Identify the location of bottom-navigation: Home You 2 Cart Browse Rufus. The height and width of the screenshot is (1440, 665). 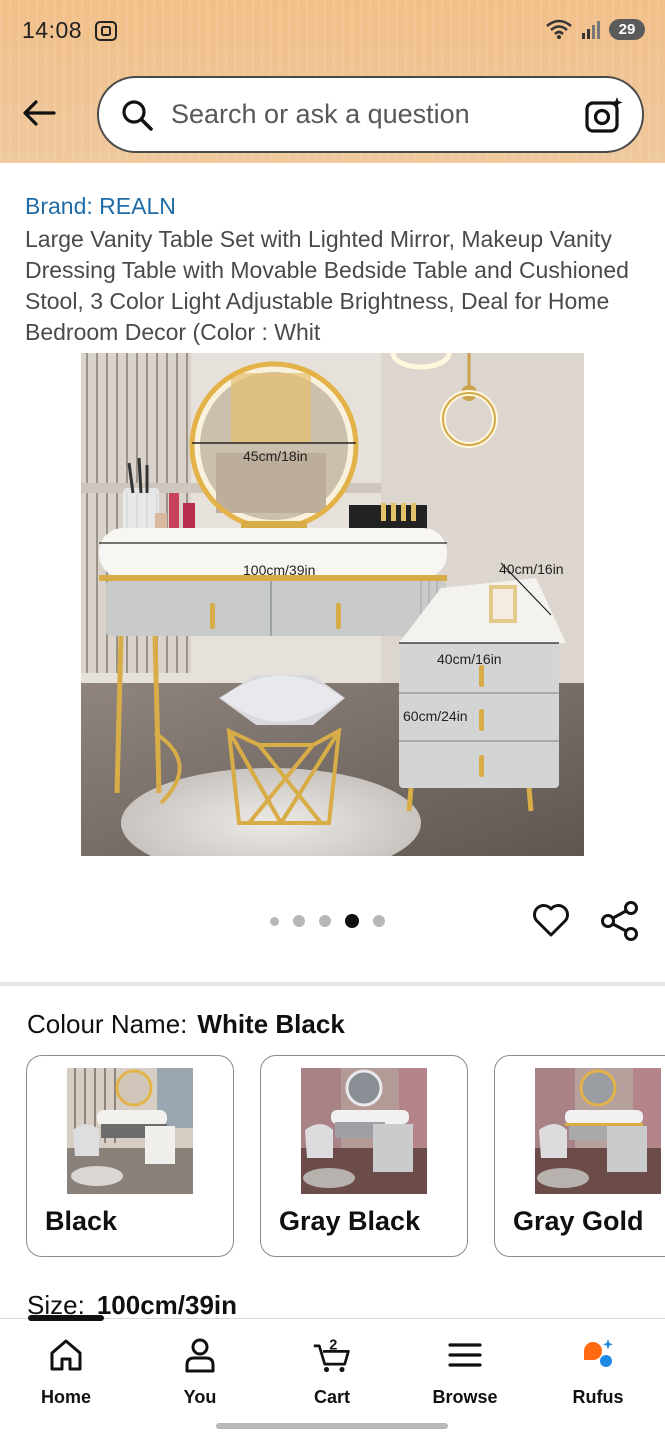
(332, 1377).